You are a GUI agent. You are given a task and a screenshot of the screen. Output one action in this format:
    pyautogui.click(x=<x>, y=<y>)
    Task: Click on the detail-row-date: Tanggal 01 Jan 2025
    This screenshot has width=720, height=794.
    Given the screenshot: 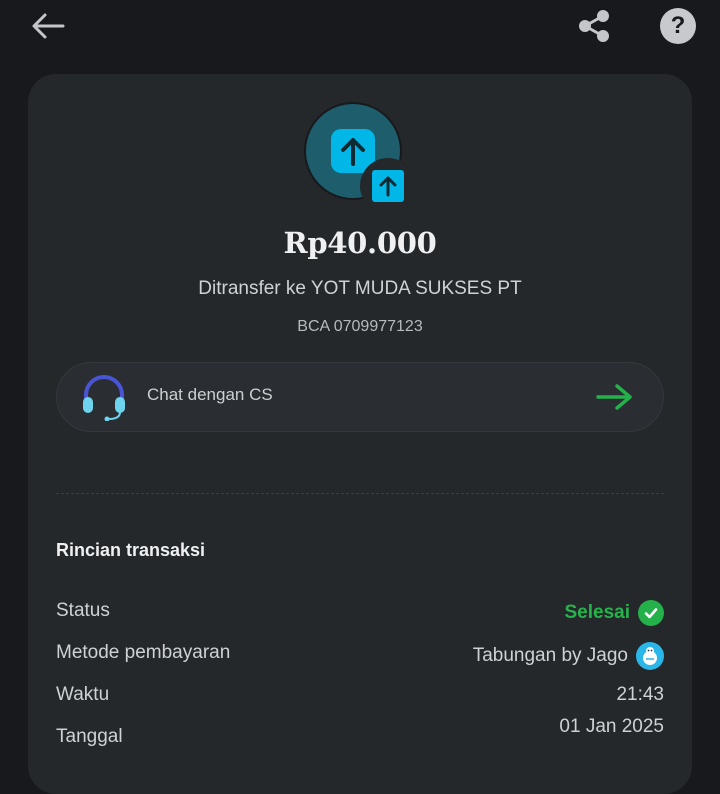 What is the action you would take?
    pyautogui.click(x=360, y=735)
    